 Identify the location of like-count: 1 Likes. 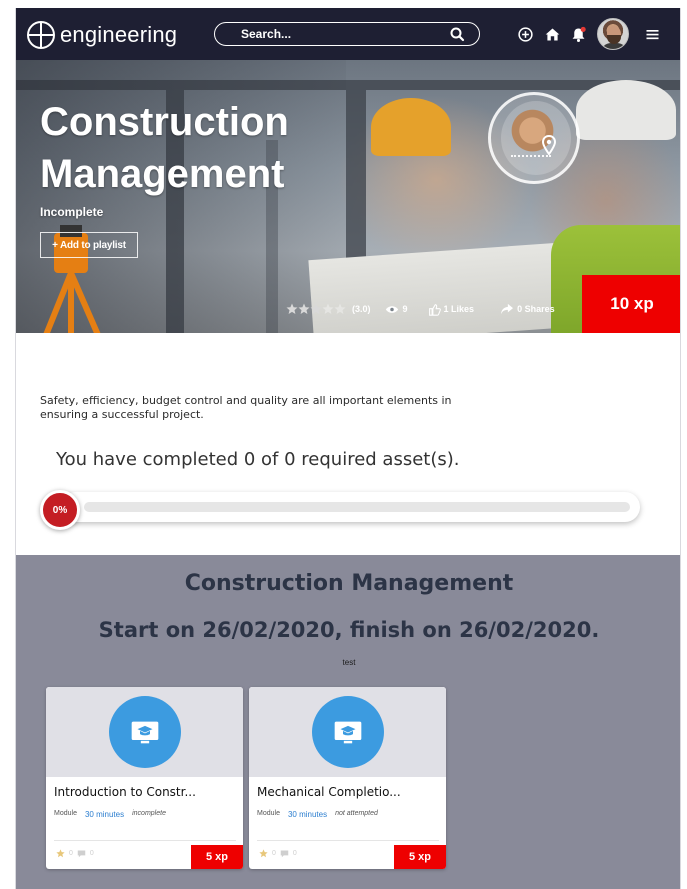
(459, 309).